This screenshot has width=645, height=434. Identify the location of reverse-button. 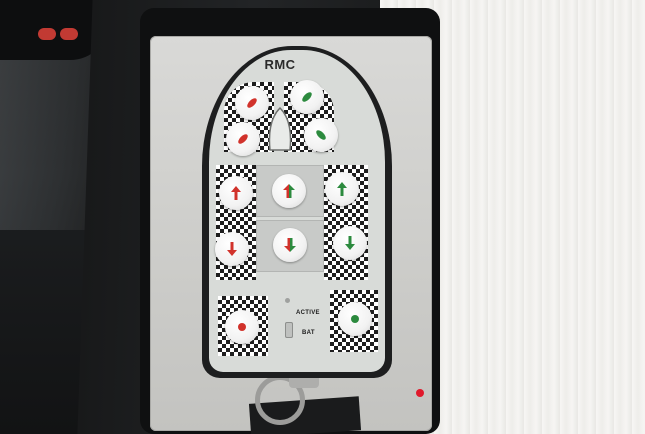
(290, 245).